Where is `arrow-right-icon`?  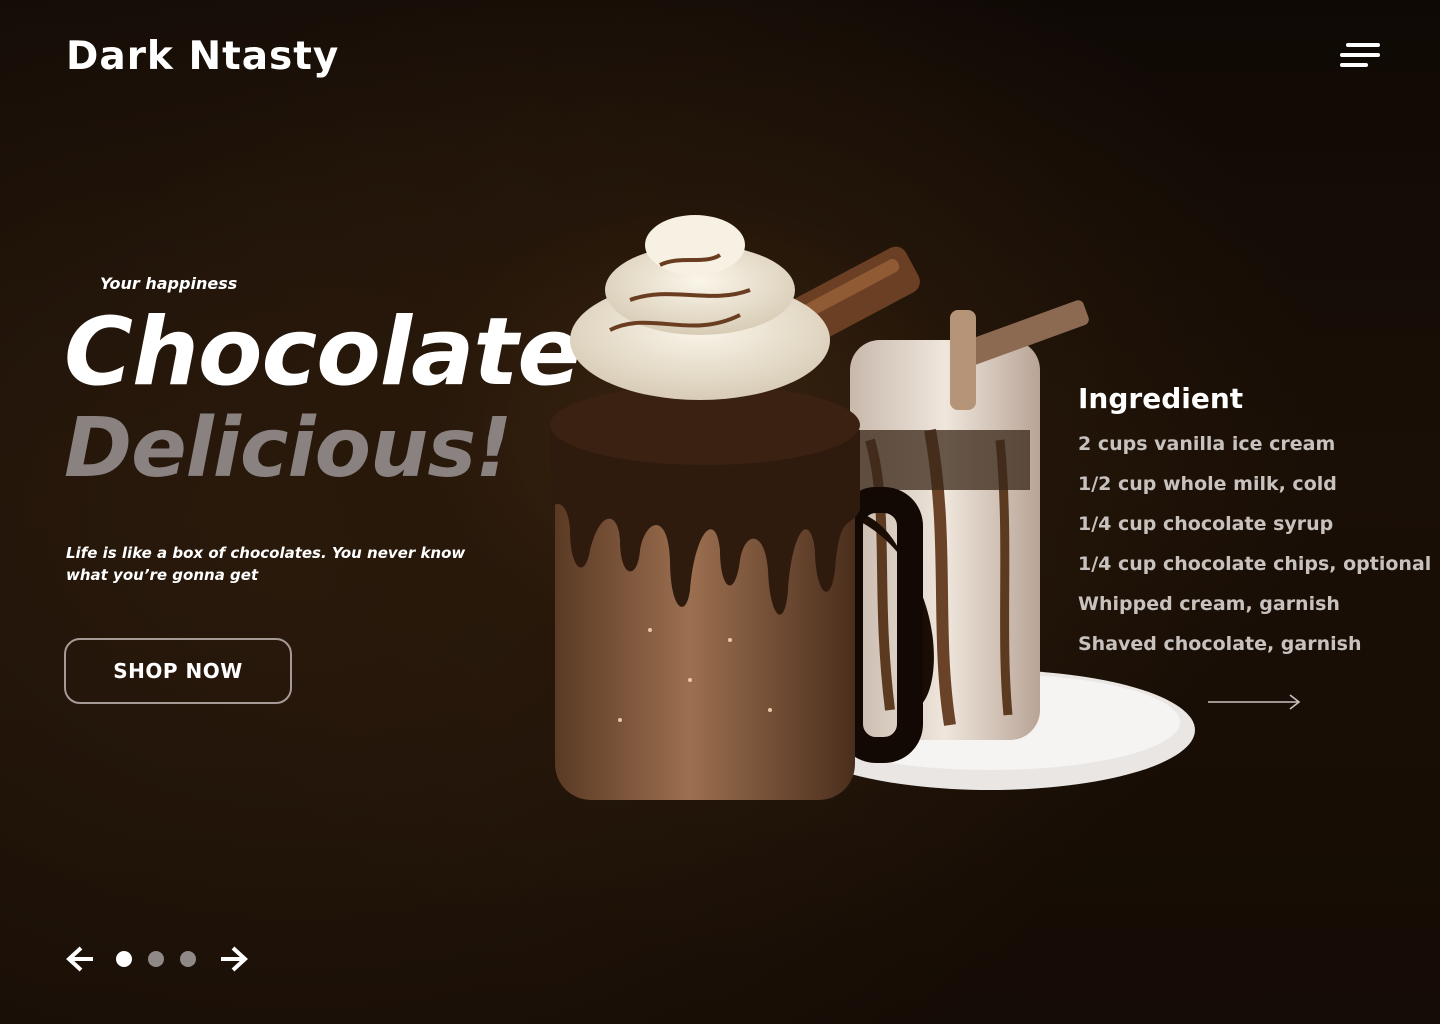
arrow-right-icon is located at coordinates (234, 959).